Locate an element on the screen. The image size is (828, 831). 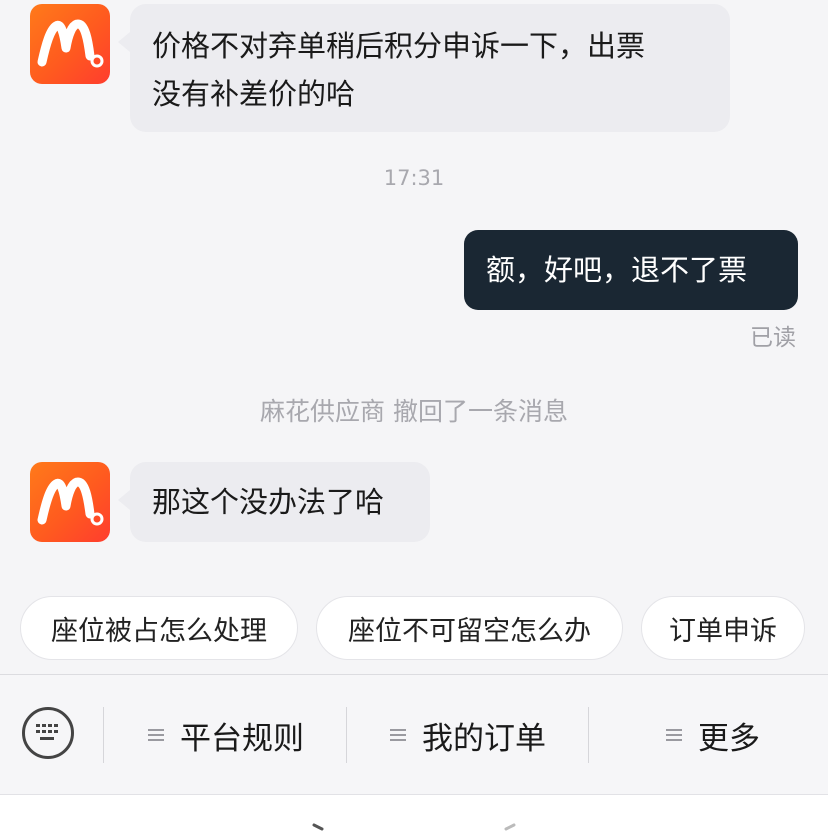
keyboard-icon is located at coordinates (47, 732).